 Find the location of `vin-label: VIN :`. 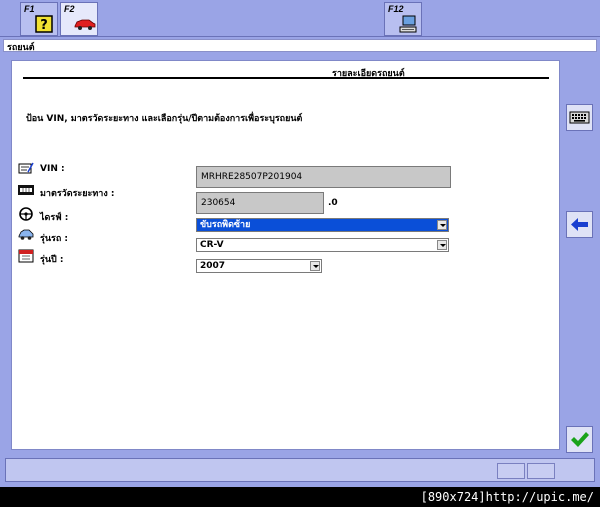

vin-label: VIN : is located at coordinates (52, 169).